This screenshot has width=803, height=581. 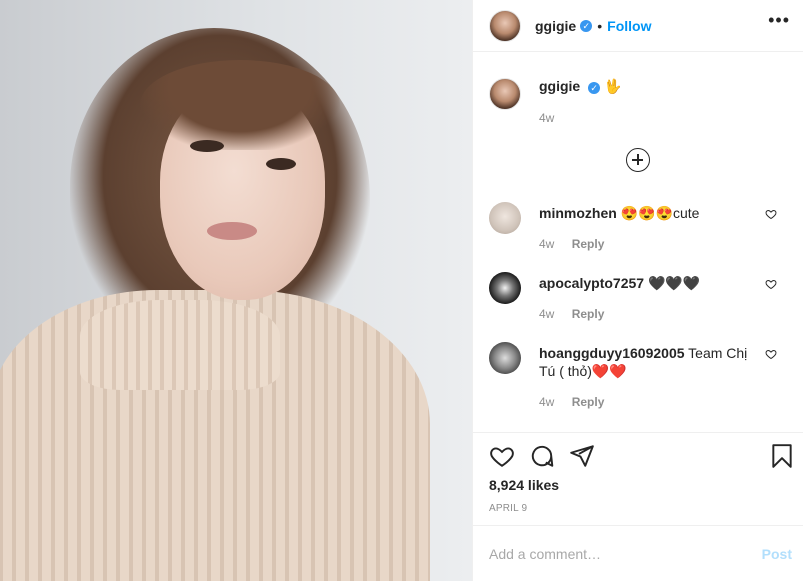 I want to click on comment-item: minmozhen 😍😍😍cute 4w Reply, so click(x=639, y=230).